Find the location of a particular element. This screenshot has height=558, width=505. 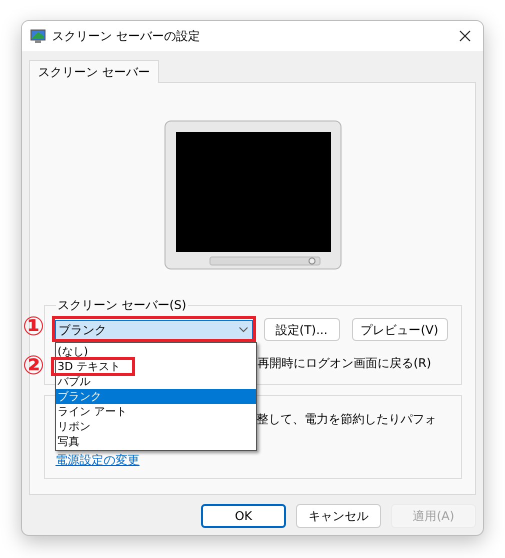

dropdown-option: ブランク is located at coordinates (156, 396).